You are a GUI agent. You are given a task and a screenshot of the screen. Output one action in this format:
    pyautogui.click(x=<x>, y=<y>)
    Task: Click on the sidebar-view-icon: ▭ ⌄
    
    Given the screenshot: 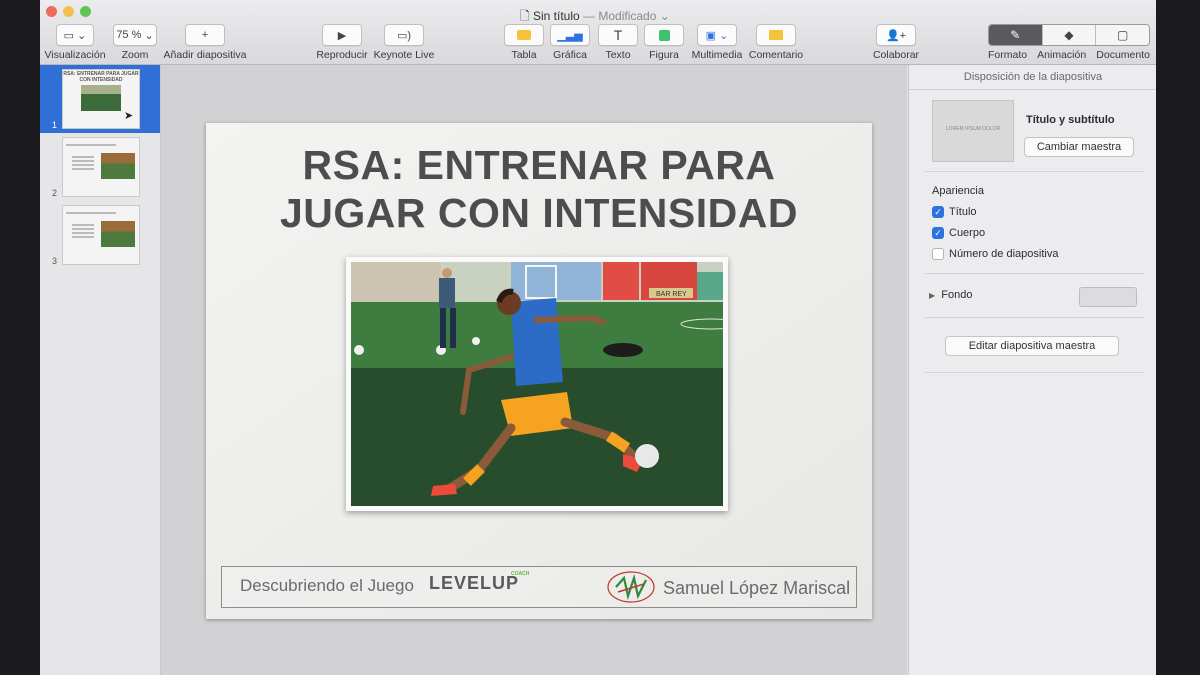 What is the action you would take?
    pyautogui.click(x=75, y=35)
    